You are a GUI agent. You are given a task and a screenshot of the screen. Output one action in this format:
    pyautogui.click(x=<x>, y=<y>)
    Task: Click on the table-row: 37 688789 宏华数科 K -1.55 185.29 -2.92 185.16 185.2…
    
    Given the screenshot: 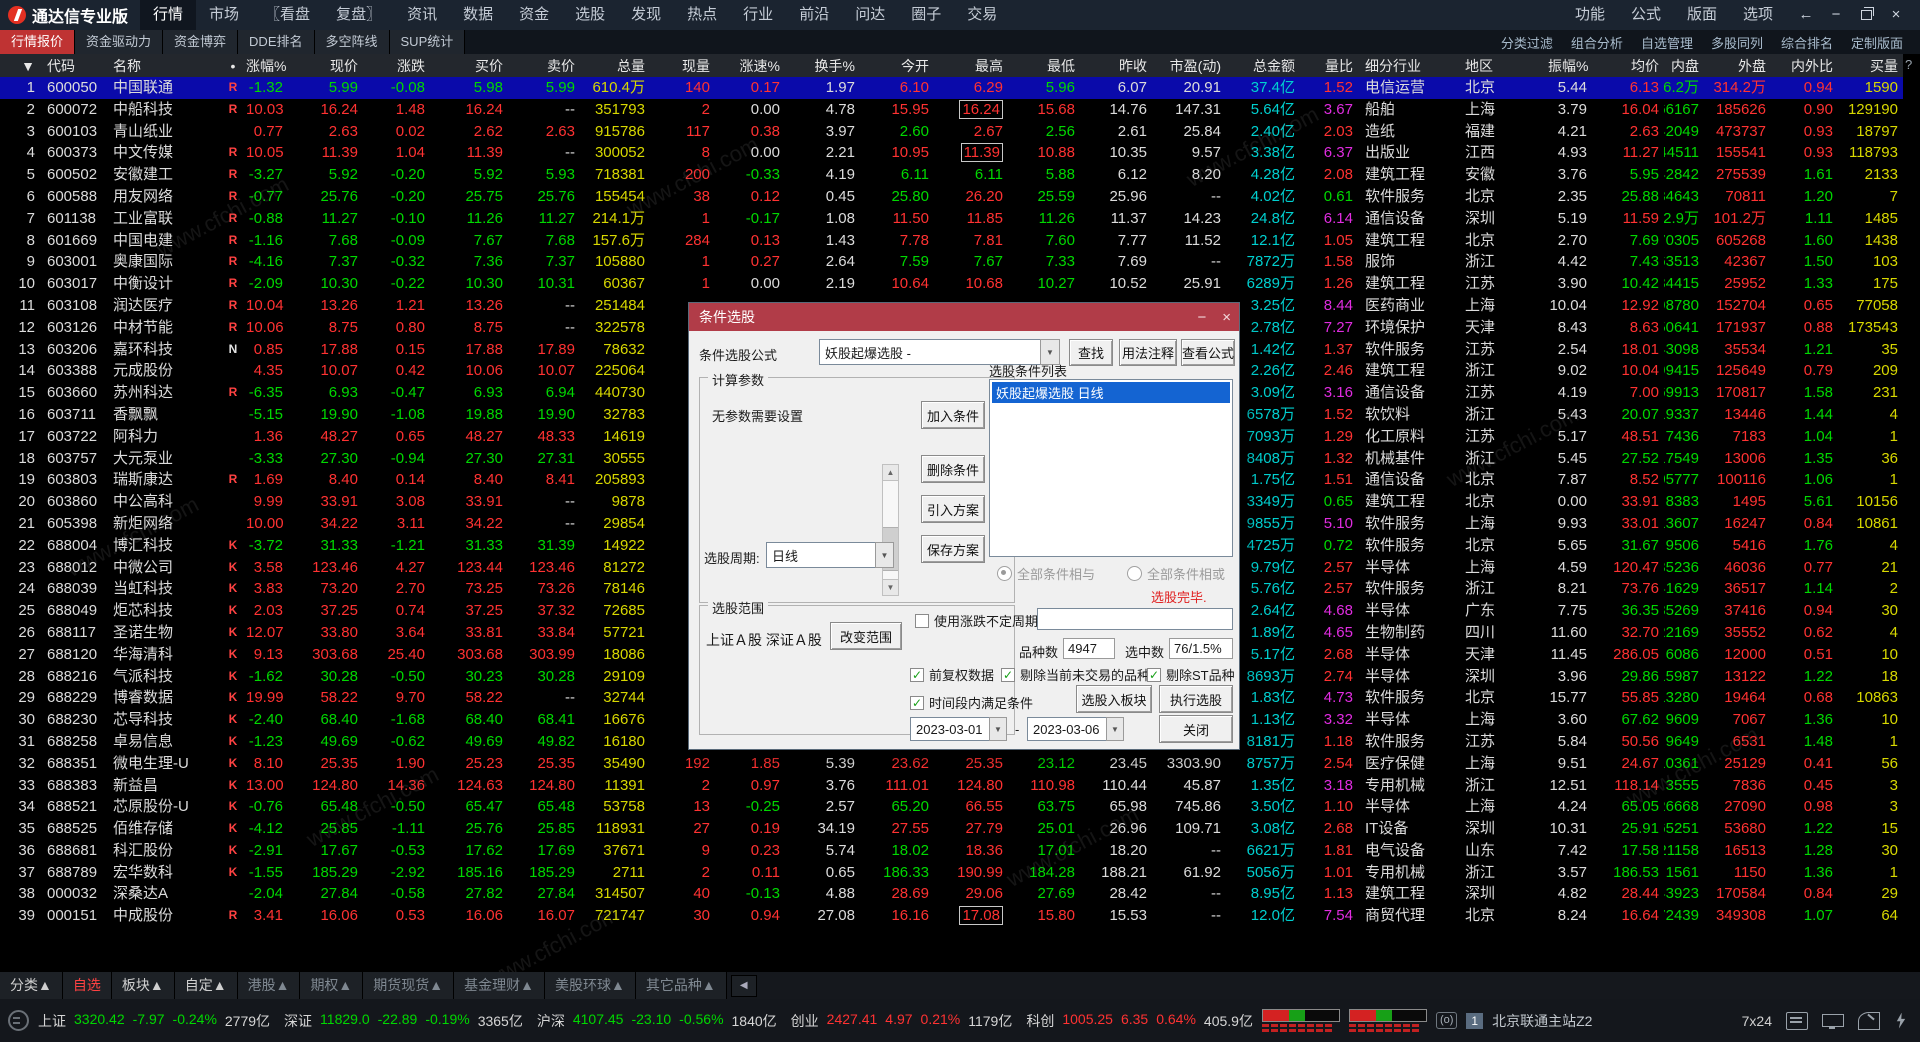 What is the action you would take?
    pyautogui.click(x=951, y=873)
    